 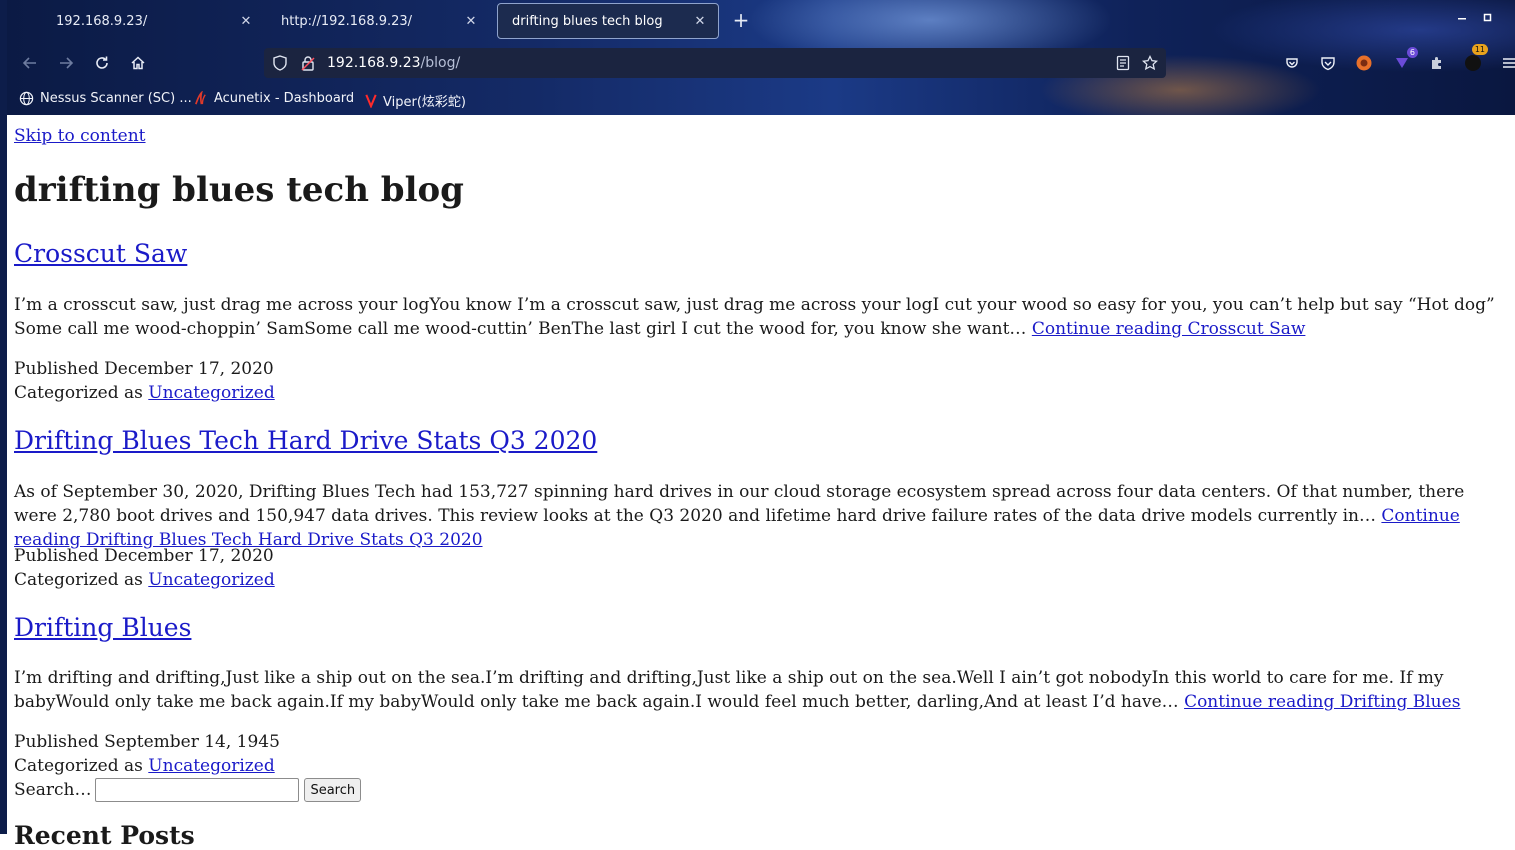 What do you see at coordinates (1479, 49) in the screenshot?
I see `notification-count-badge: 11` at bounding box center [1479, 49].